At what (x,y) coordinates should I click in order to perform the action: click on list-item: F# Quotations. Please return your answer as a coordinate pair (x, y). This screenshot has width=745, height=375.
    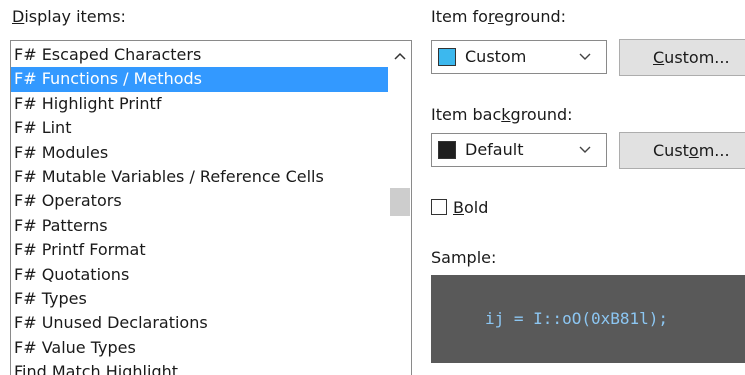
    Looking at the image, I should click on (199, 275).